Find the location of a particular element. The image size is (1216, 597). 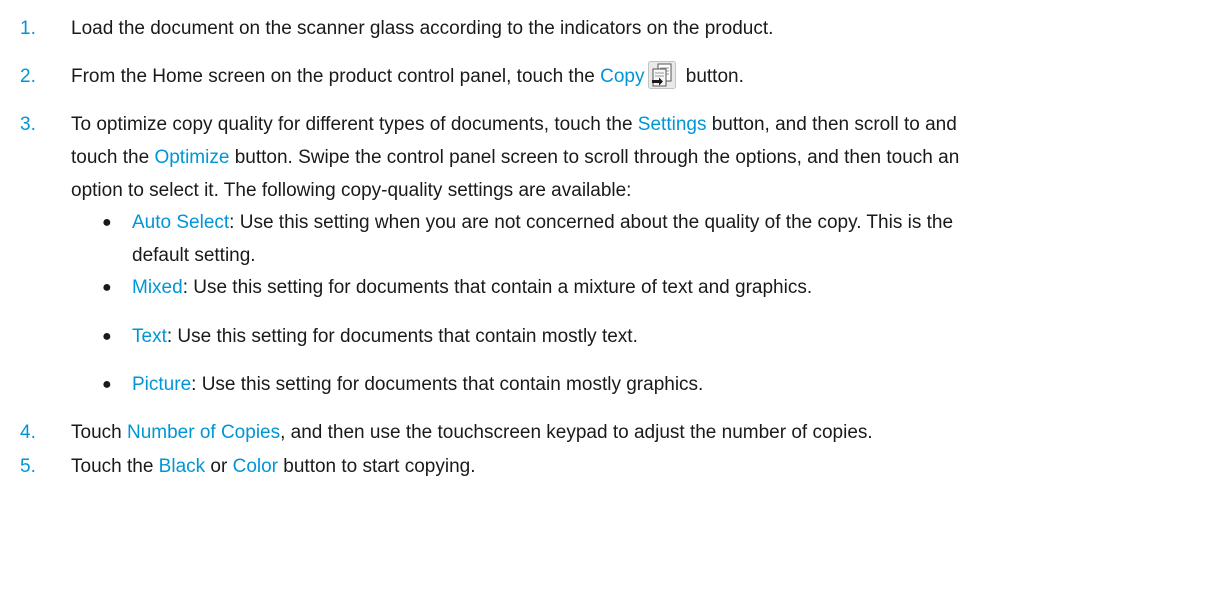

text-ui-term: Text is located at coordinates (149, 336).